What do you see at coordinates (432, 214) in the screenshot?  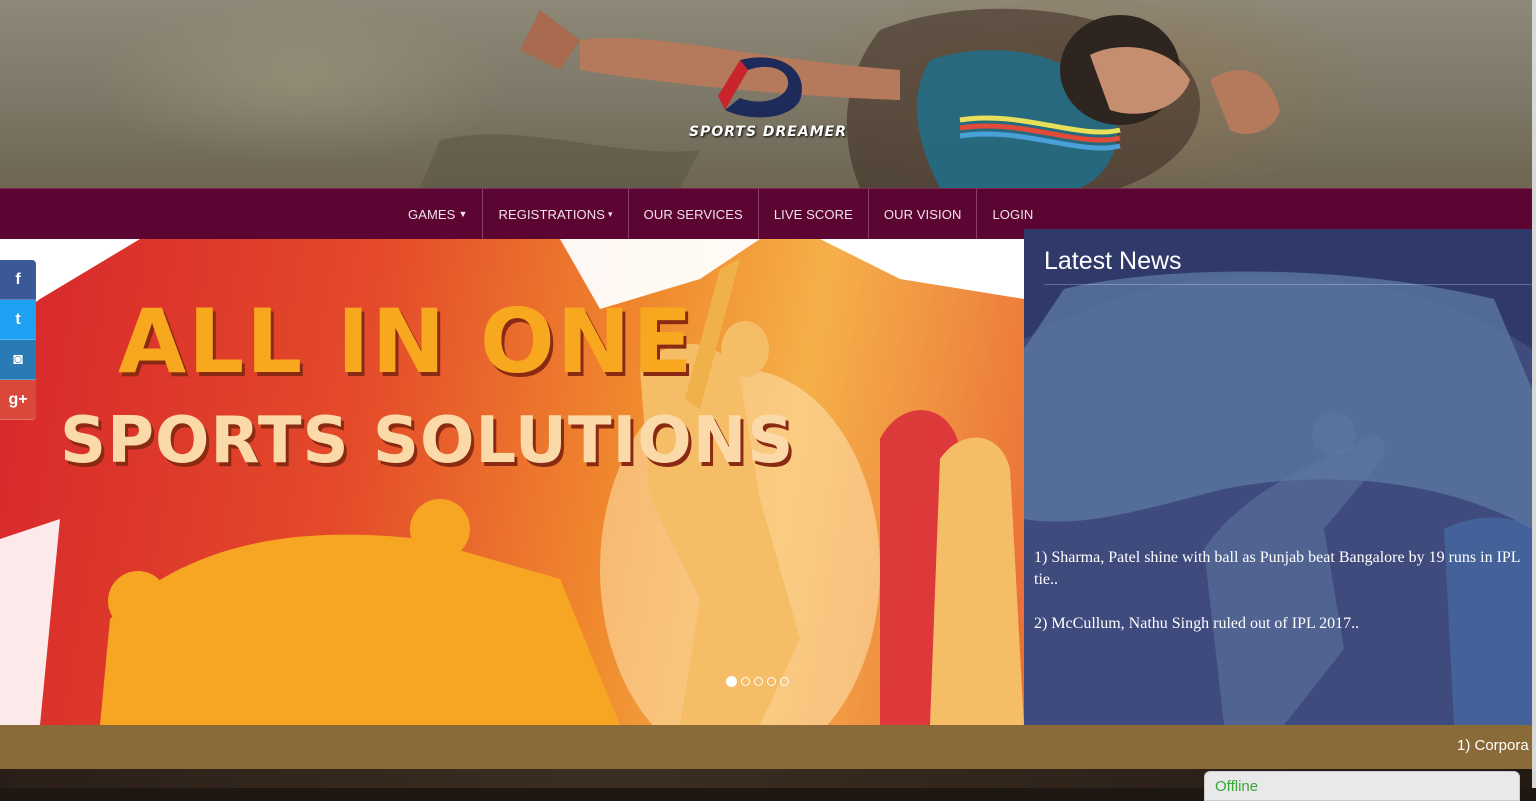 I see `nav-item-label: GAMES` at bounding box center [432, 214].